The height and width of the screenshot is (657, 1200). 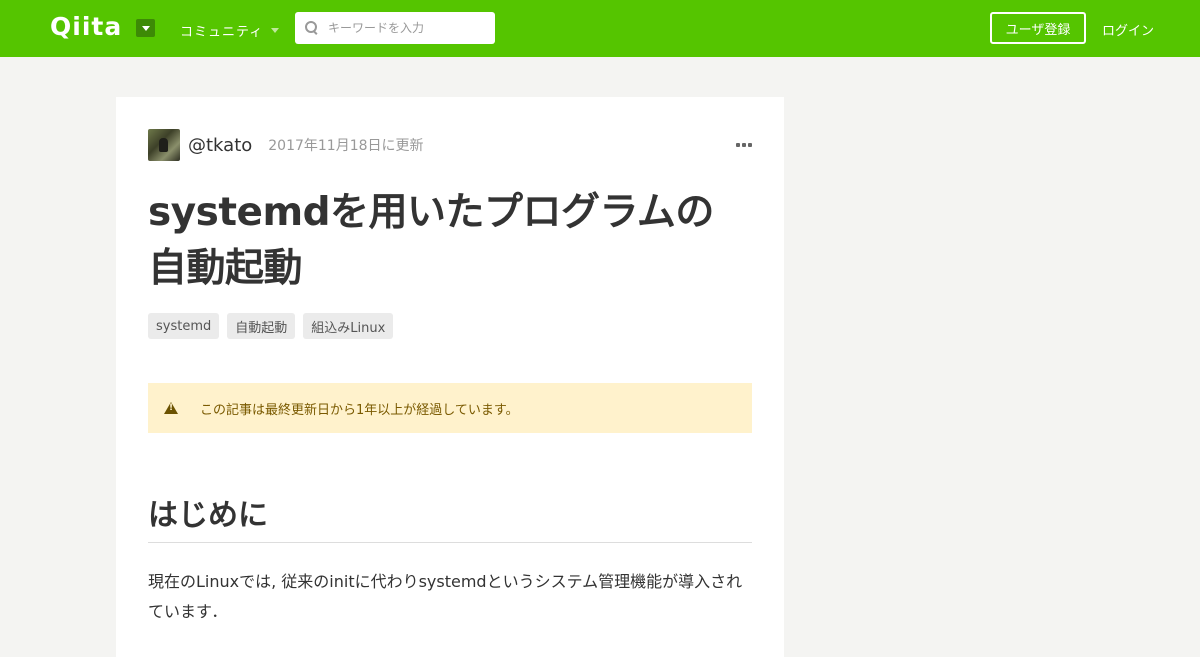 What do you see at coordinates (184, 326) in the screenshot?
I see `tag-systemd: systemd` at bounding box center [184, 326].